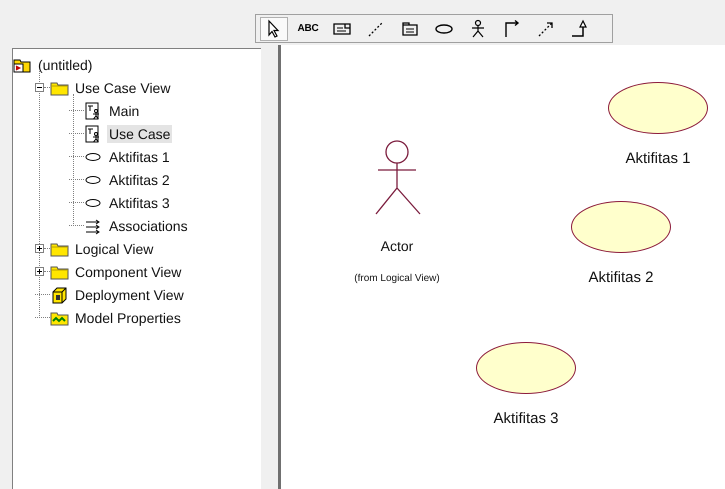  Describe the element at coordinates (39, 87) in the screenshot. I see `collapse-icon` at that location.